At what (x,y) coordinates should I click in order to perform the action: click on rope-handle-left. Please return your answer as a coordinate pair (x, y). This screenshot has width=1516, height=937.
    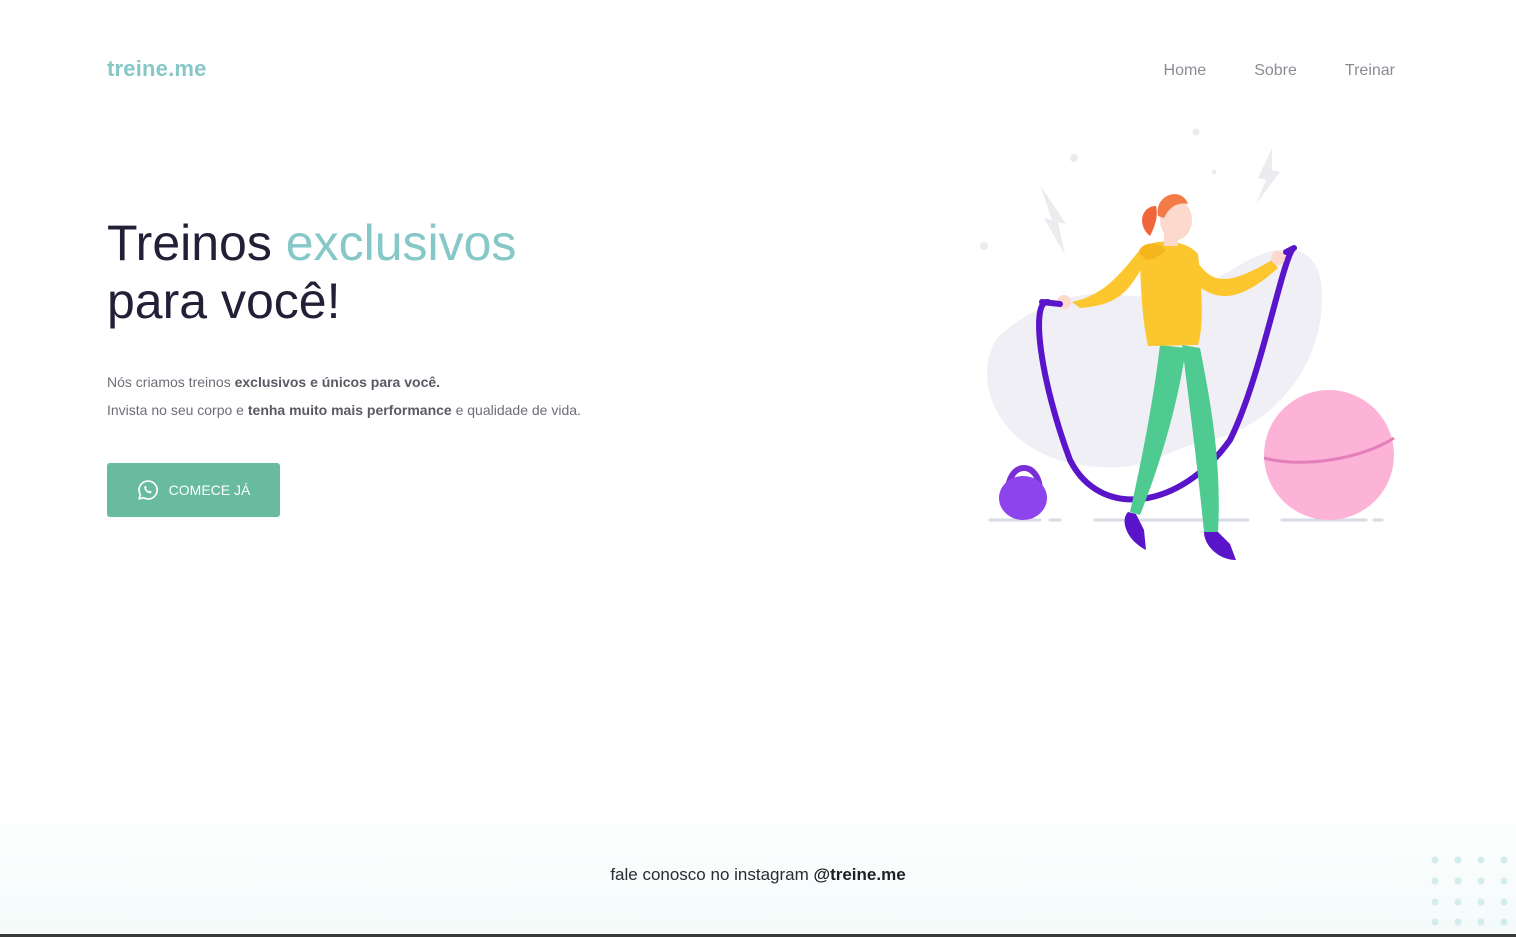
    Looking at the image, I should click on (1051, 303).